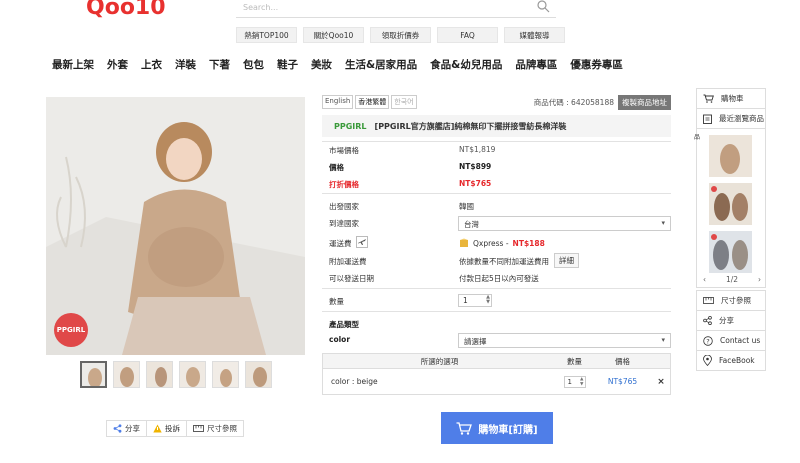 The height and width of the screenshot is (463, 800). Describe the element at coordinates (287, 64) in the screenshot. I see `category-shoes: 鞋子` at that location.